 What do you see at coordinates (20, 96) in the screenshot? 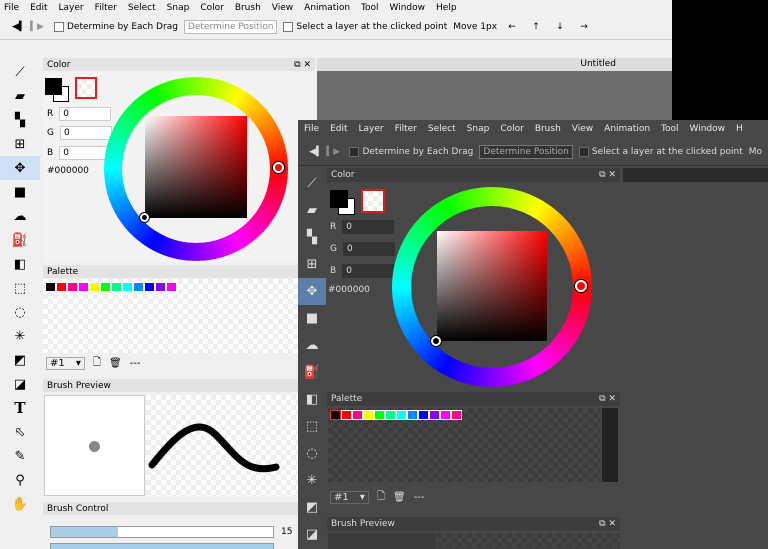
I see `eraser-icon: ▰` at bounding box center [20, 96].